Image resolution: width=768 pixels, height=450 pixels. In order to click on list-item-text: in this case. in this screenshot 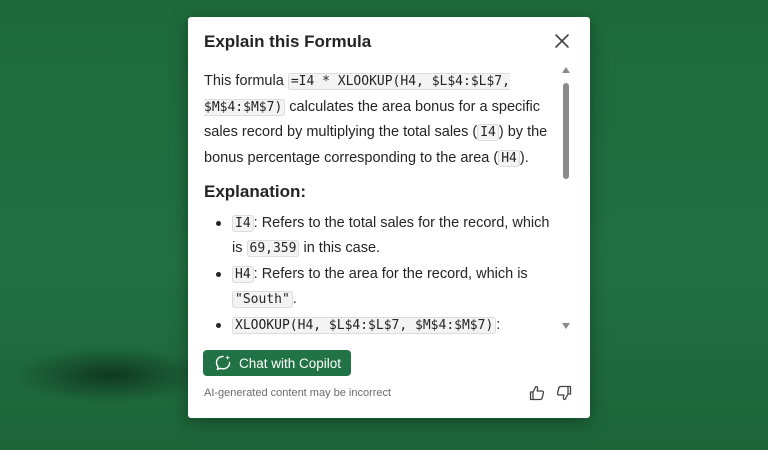, I will do `click(339, 248)`.